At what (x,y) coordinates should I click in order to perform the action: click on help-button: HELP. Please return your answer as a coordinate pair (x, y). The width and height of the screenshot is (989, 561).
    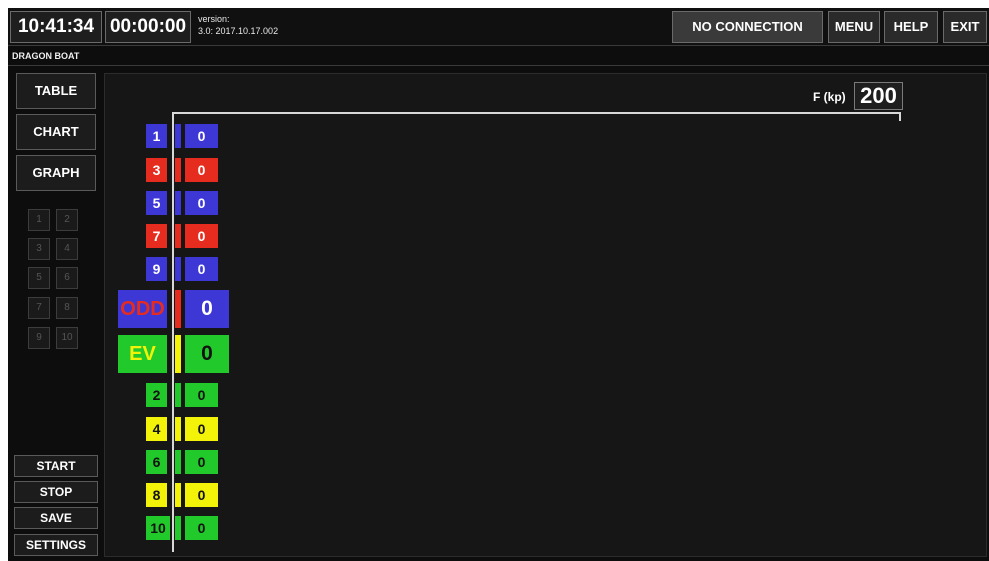
    Looking at the image, I should click on (911, 27).